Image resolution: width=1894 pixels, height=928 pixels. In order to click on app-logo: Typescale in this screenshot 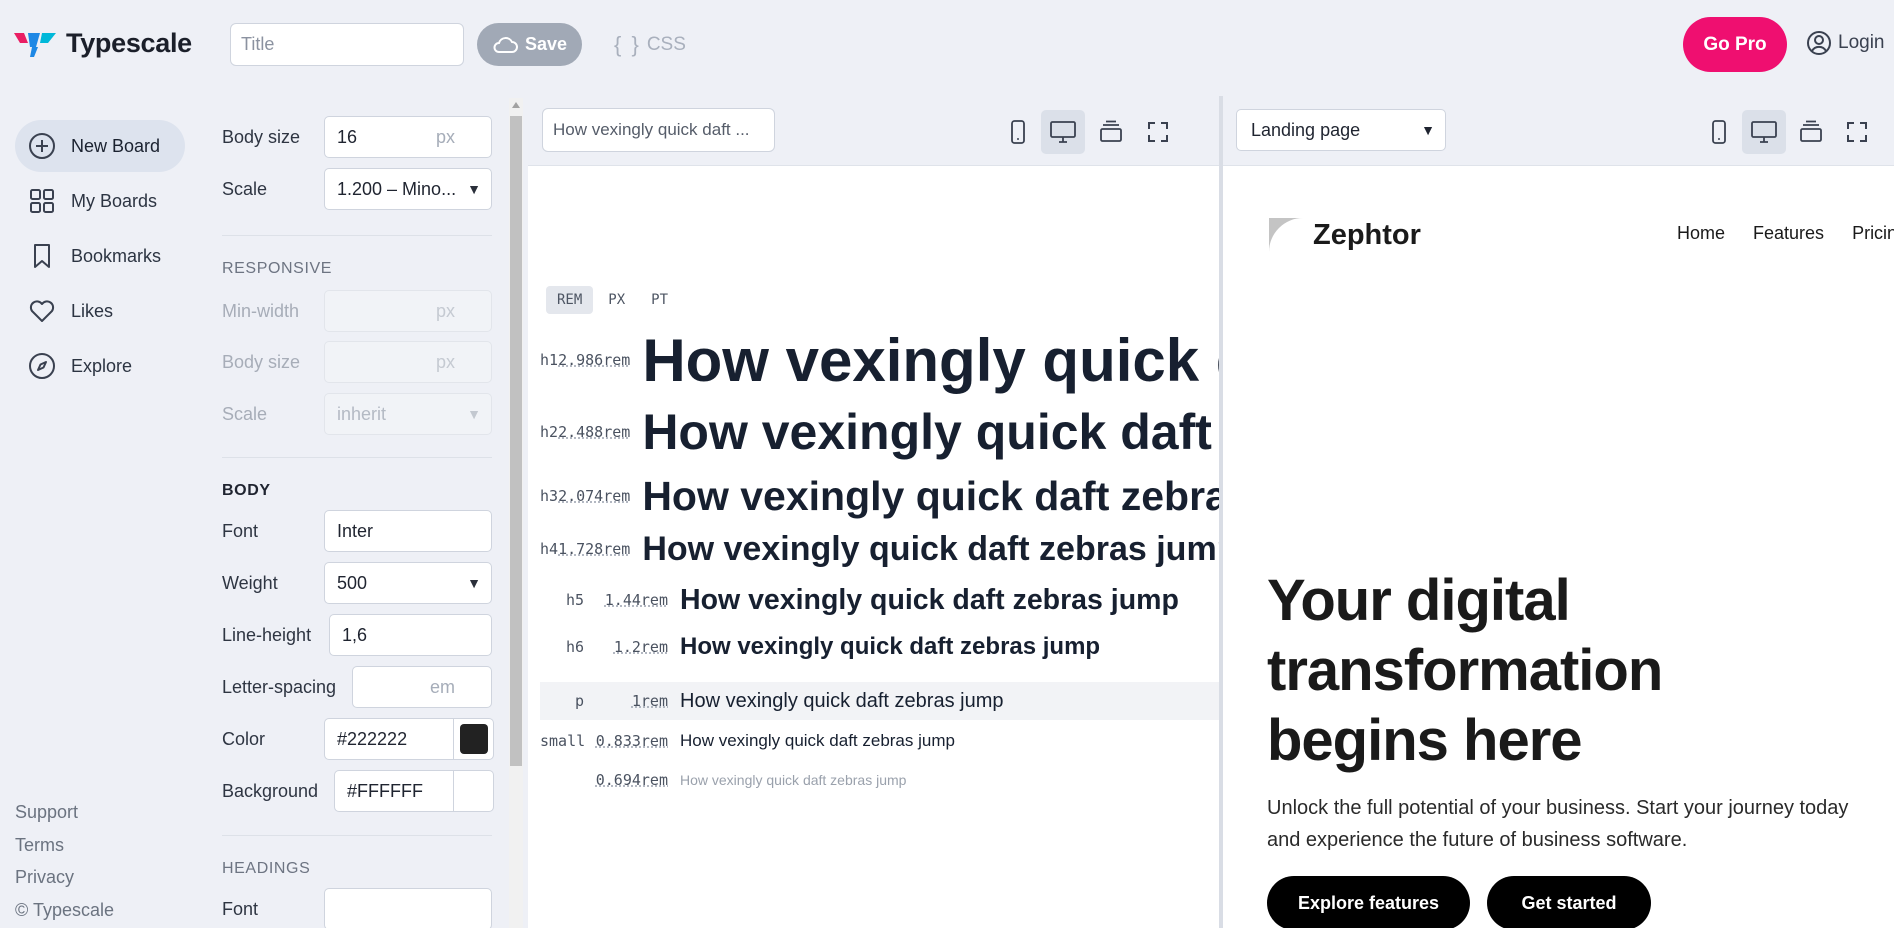, I will do `click(103, 43)`.